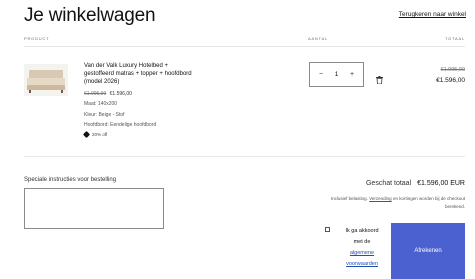 This screenshot has height=279, width=475. What do you see at coordinates (362, 231) in the screenshot?
I see `terms-line-1: Ik ga akkoord` at bounding box center [362, 231].